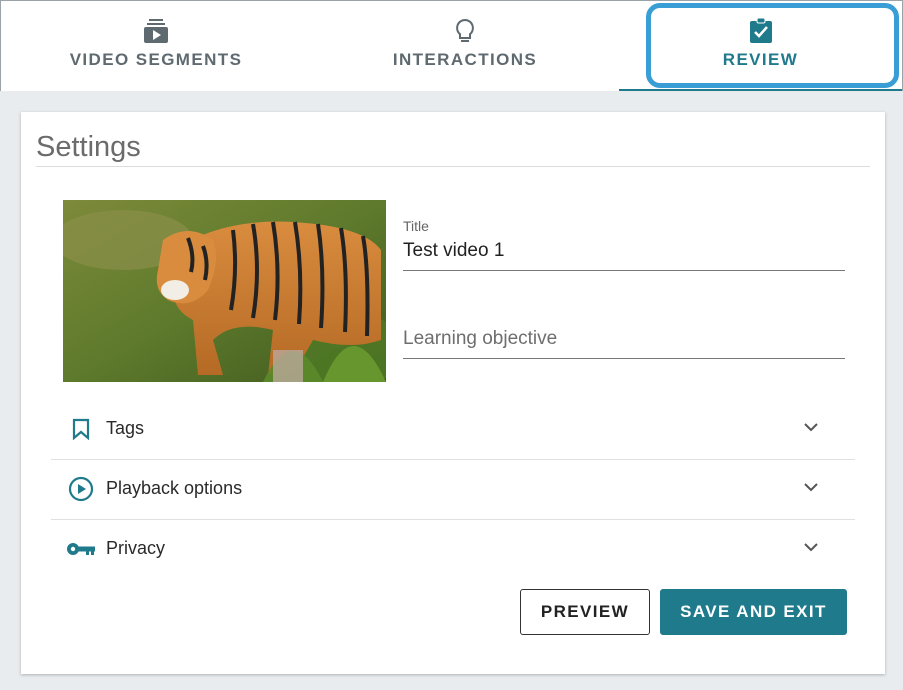 This screenshot has width=903, height=690. I want to click on accordion-tags: Tags, so click(453, 428).